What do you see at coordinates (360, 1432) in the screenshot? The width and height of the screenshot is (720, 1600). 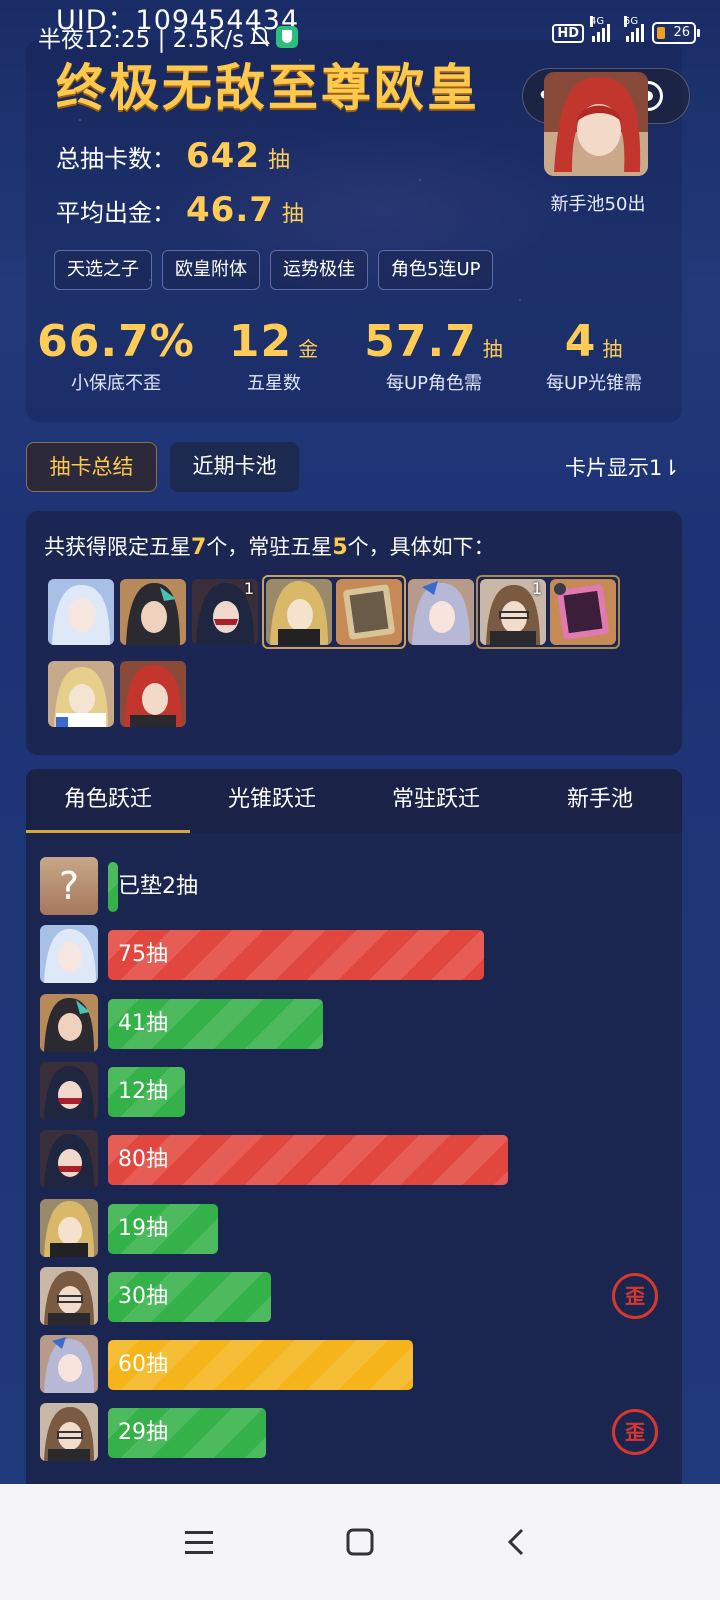 I see `warp-row: 29抽 歪` at bounding box center [360, 1432].